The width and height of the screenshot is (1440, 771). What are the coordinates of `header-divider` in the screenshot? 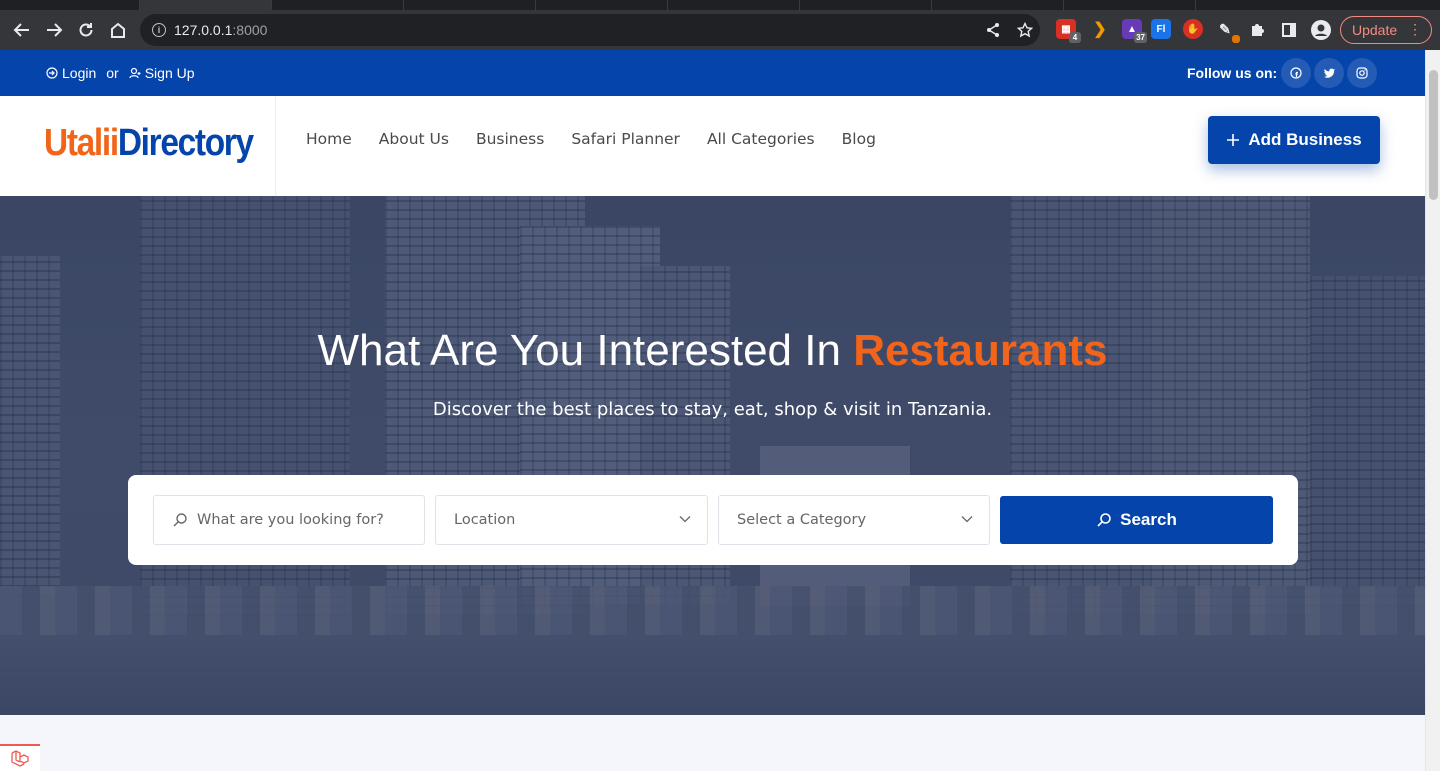 It's located at (275, 146).